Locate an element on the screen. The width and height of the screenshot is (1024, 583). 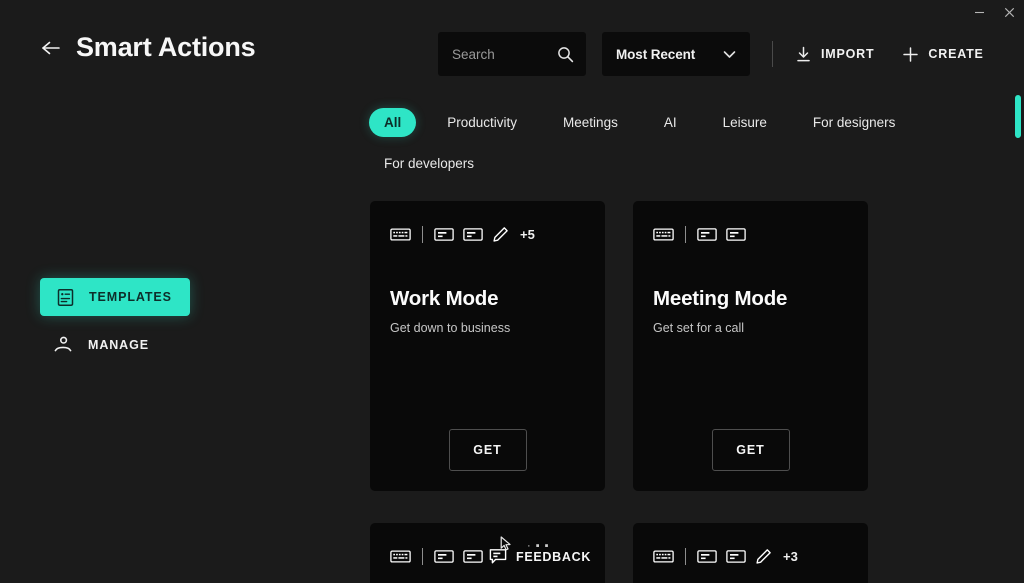
chat-bubble-icon is located at coordinates (498, 557).